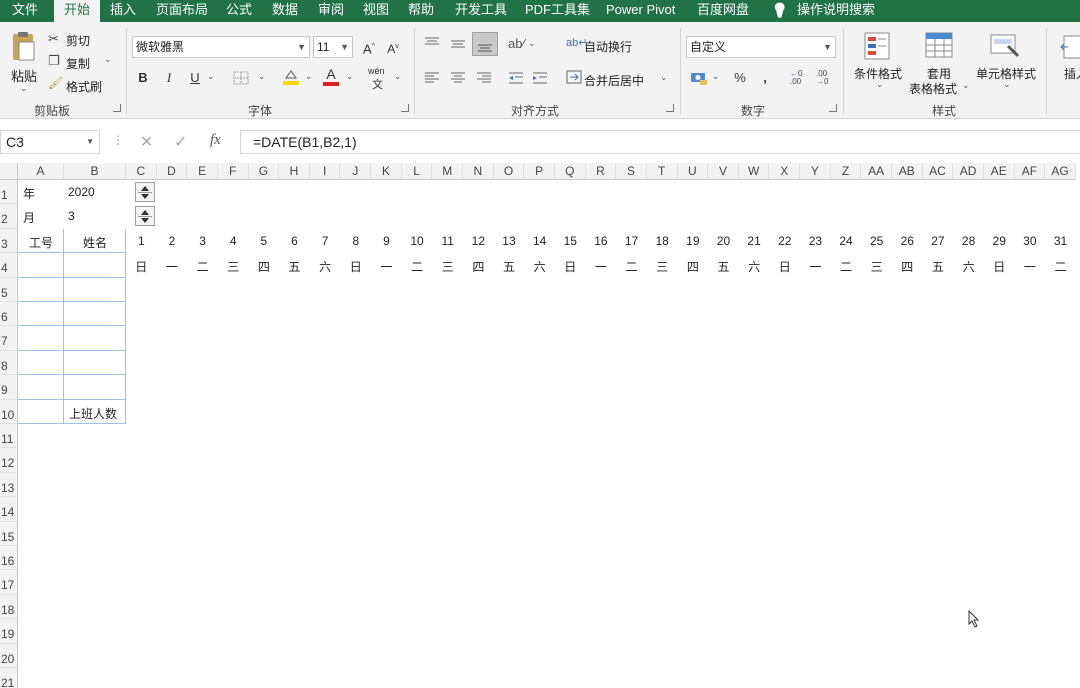  I want to click on row-header-4: 4, so click(9, 265).